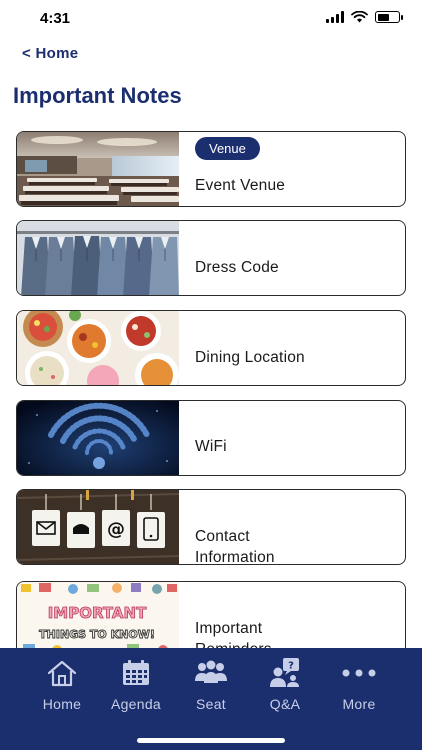 The height and width of the screenshot is (750, 422). I want to click on wifi-icon, so click(359, 17).